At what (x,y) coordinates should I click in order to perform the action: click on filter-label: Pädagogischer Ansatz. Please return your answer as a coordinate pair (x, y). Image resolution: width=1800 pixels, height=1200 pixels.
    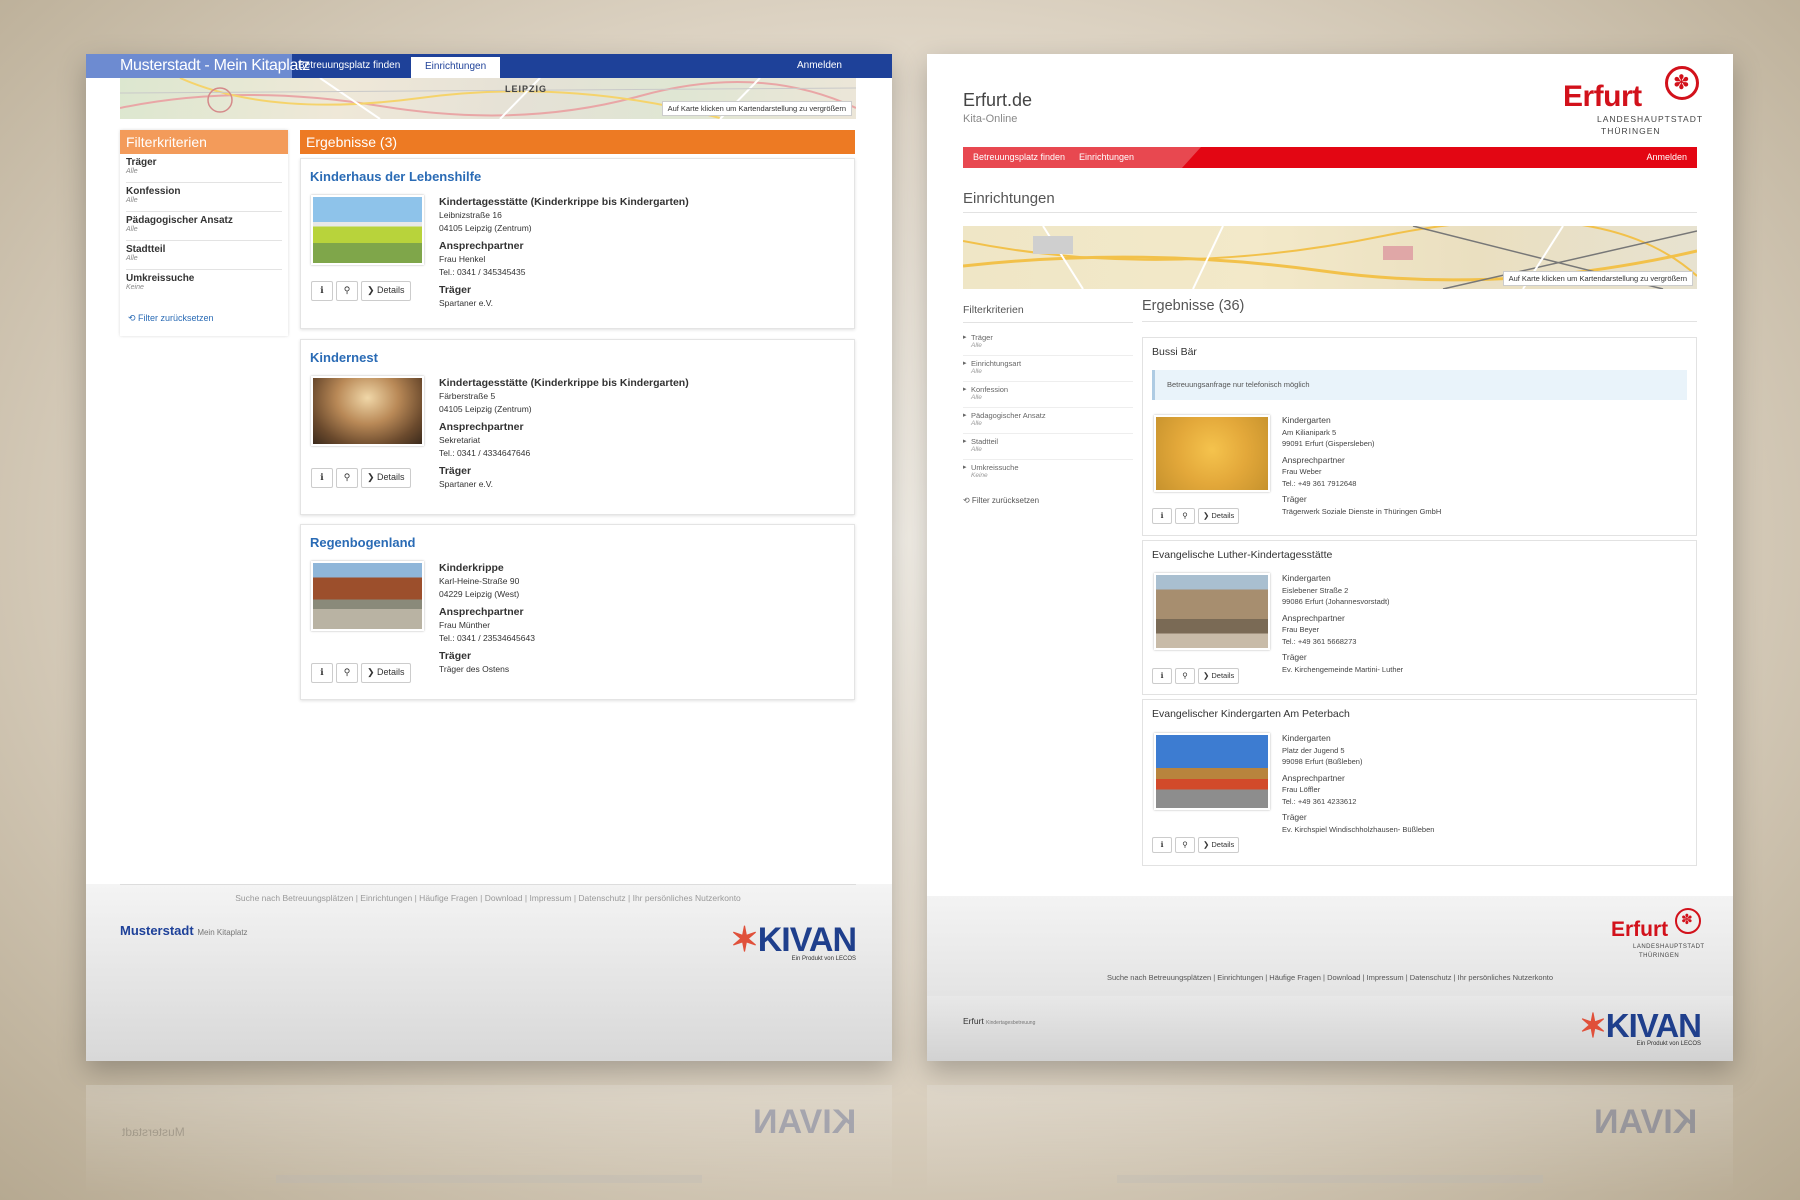
    Looking at the image, I should click on (179, 220).